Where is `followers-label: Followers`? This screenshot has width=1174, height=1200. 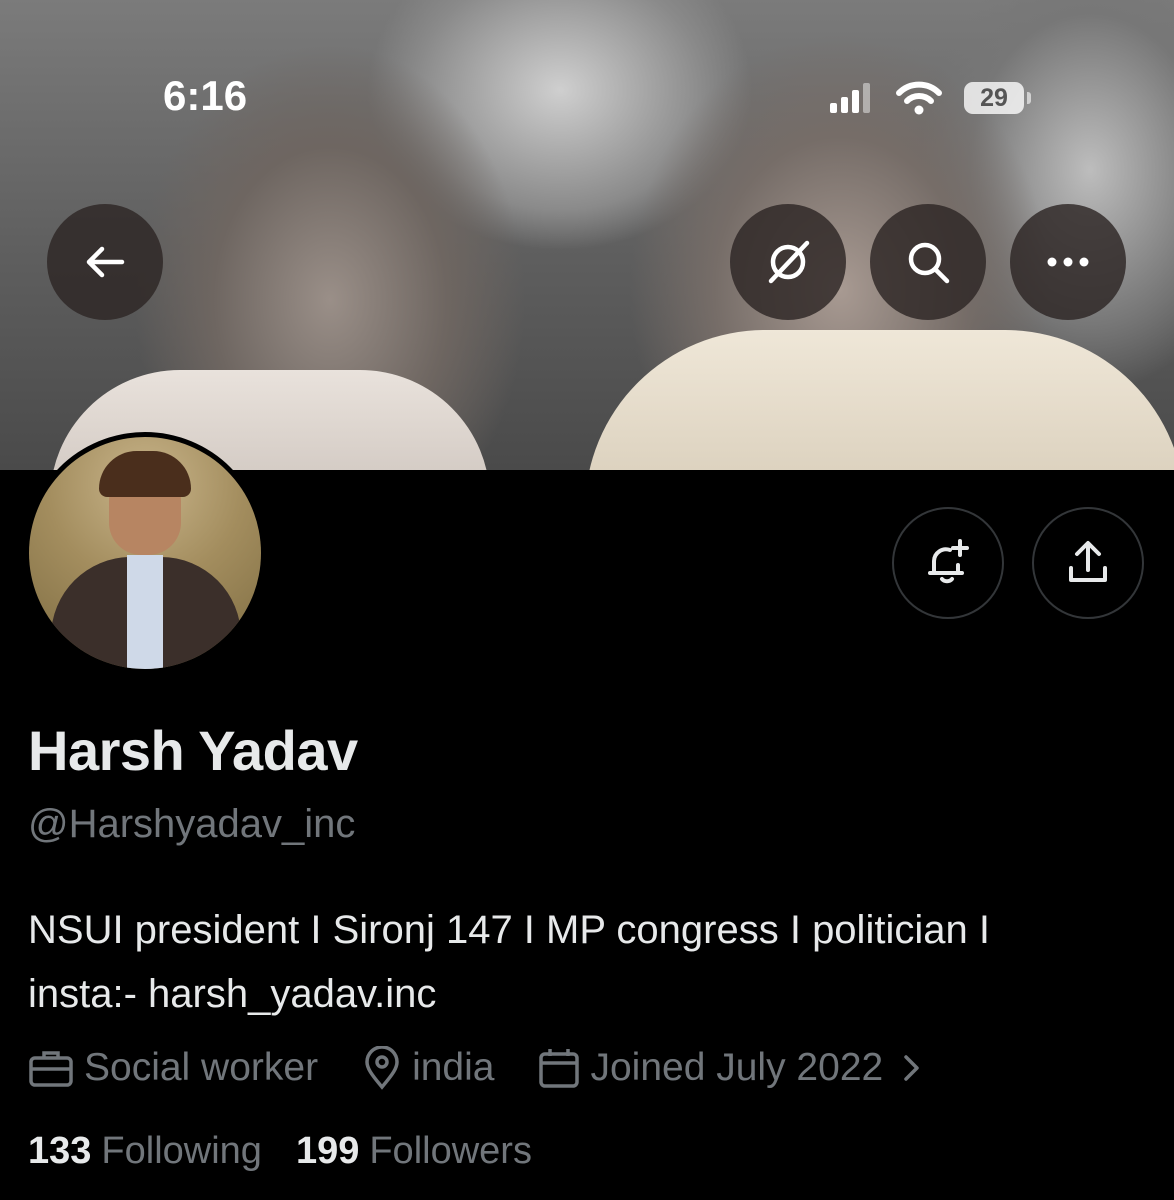 followers-label: Followers is located at coordinates (450, 1151).